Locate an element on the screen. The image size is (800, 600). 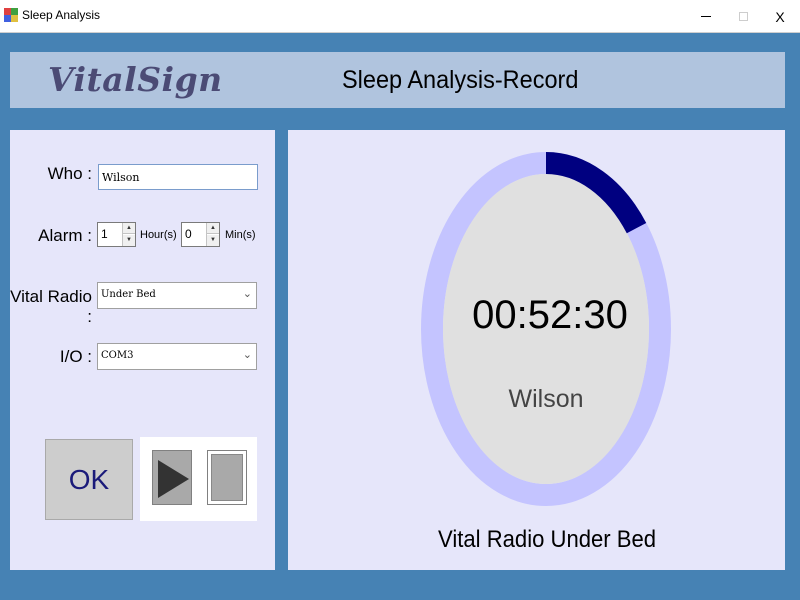
window-title: Sleep Analysis is located at coordinates (61, 15).